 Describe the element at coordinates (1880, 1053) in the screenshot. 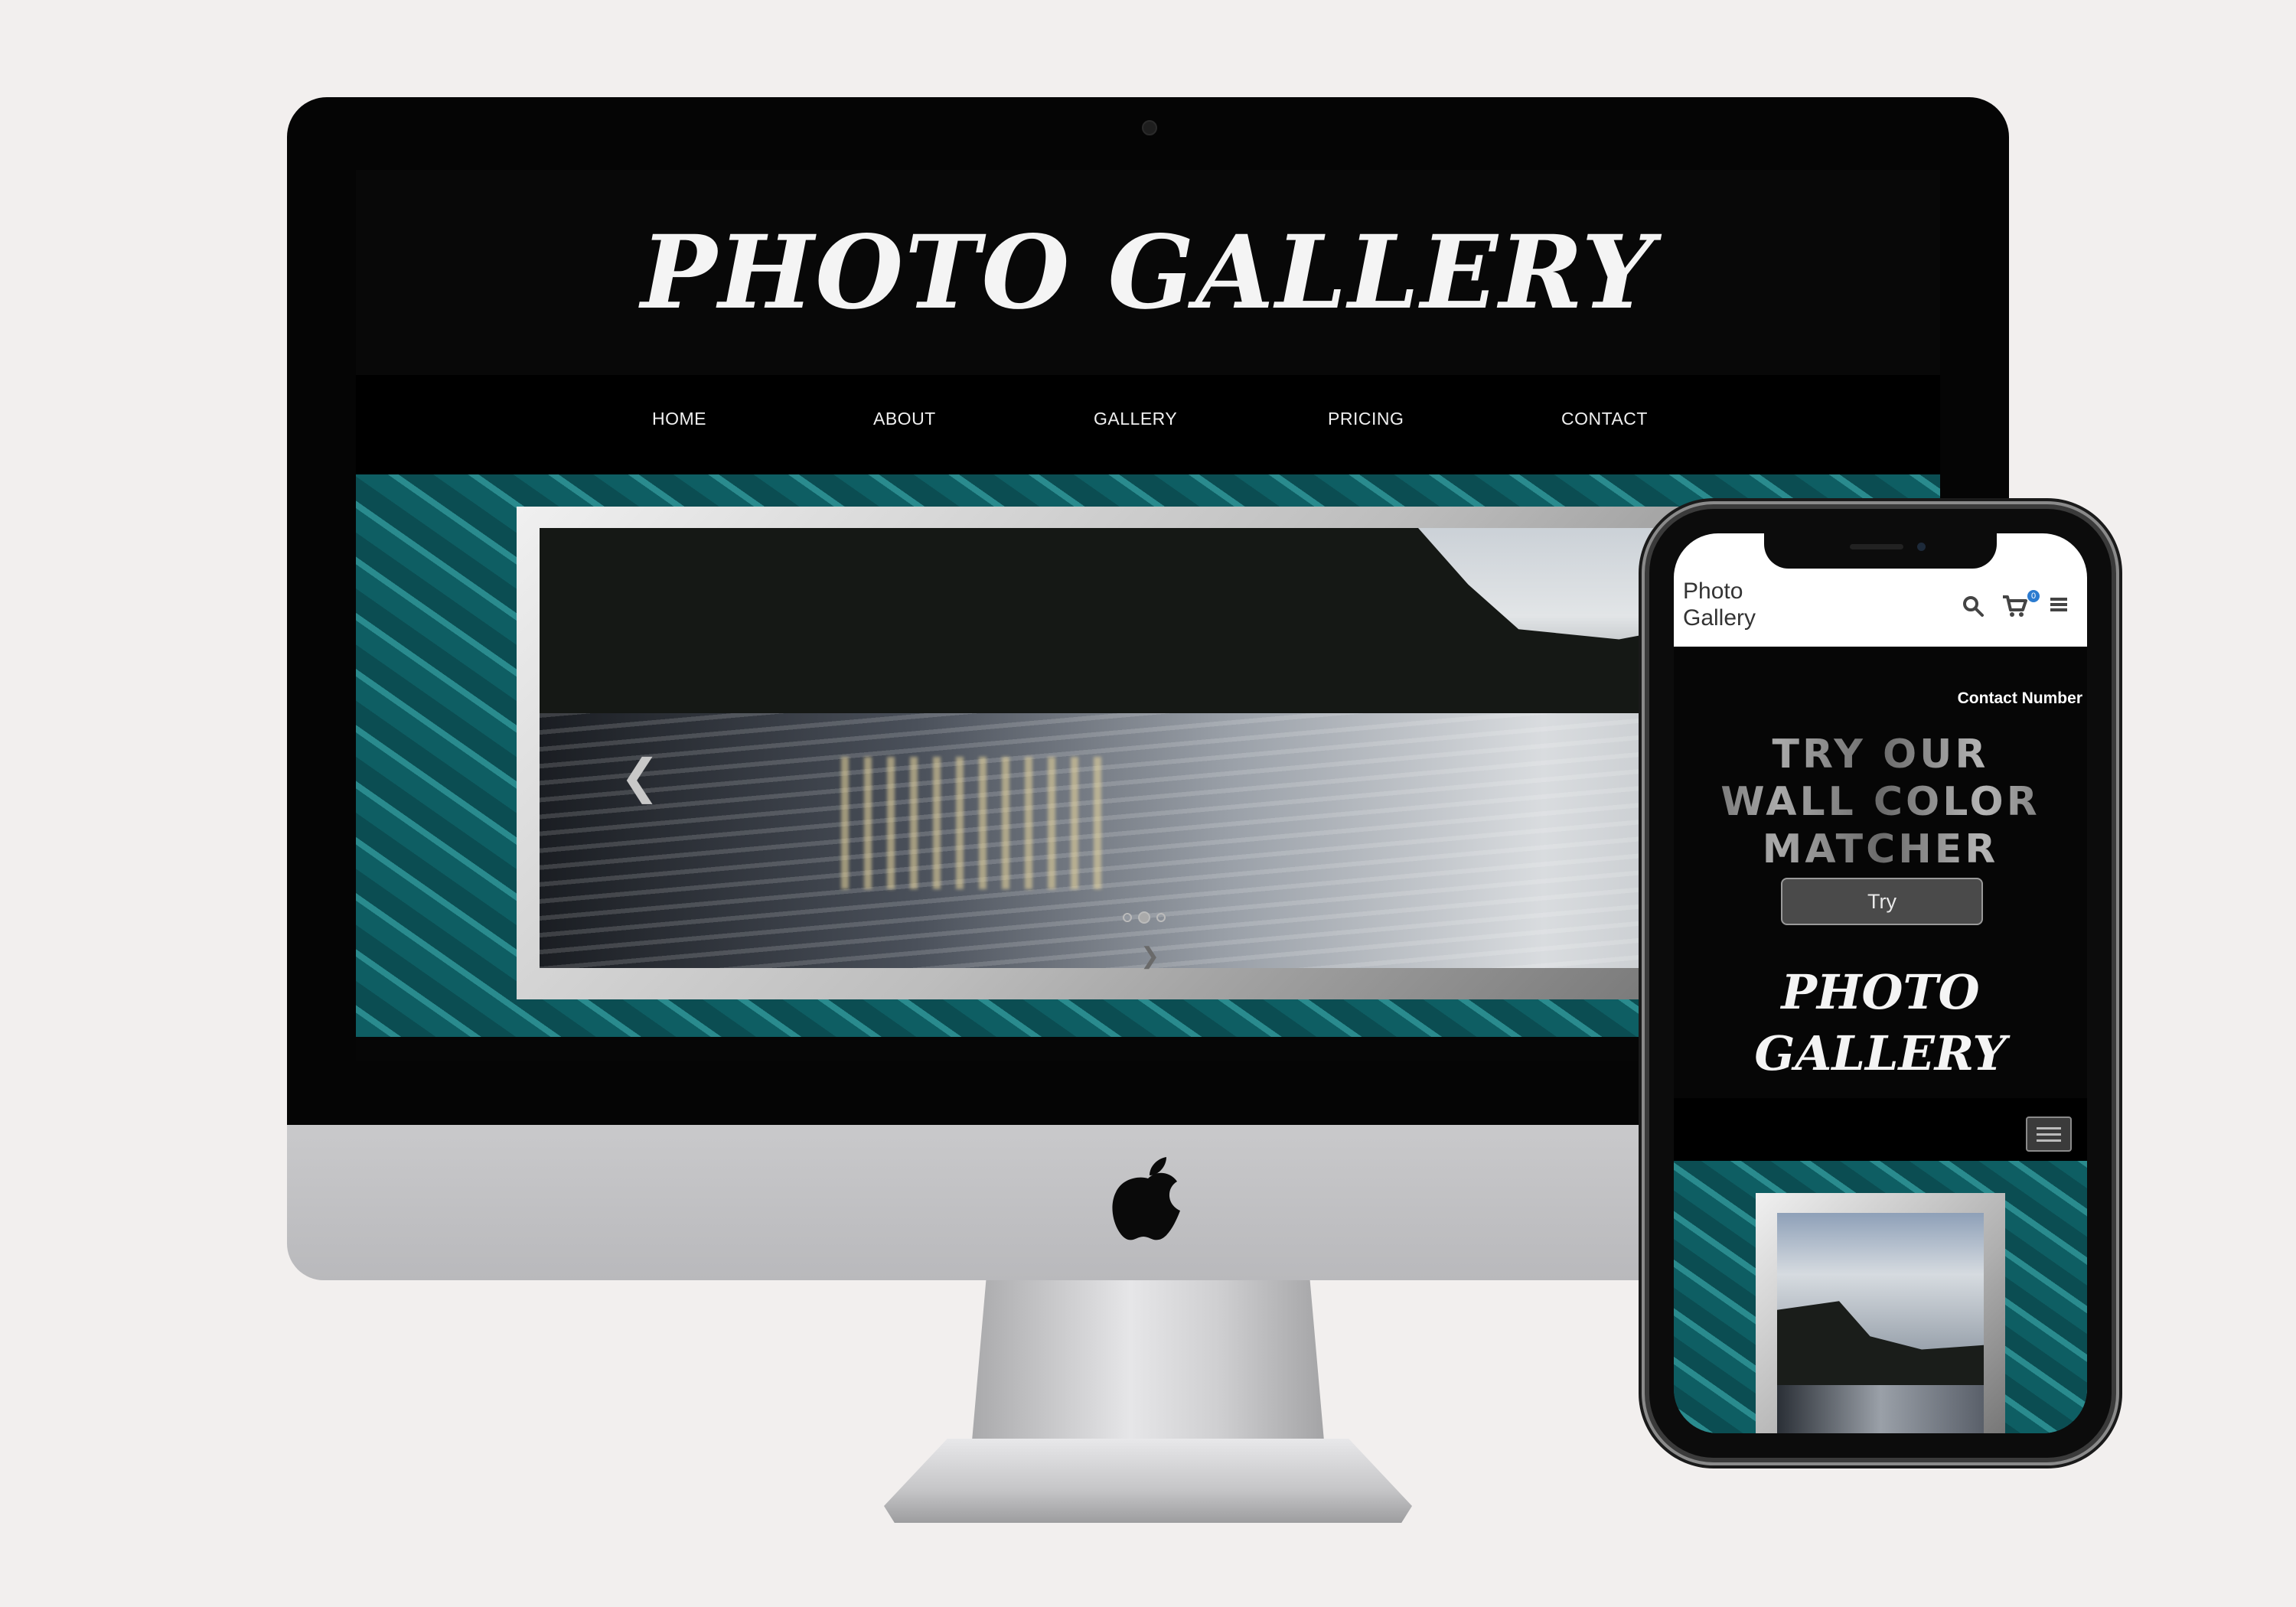

I see `mobile-title-line2: GALLERY` at that location.